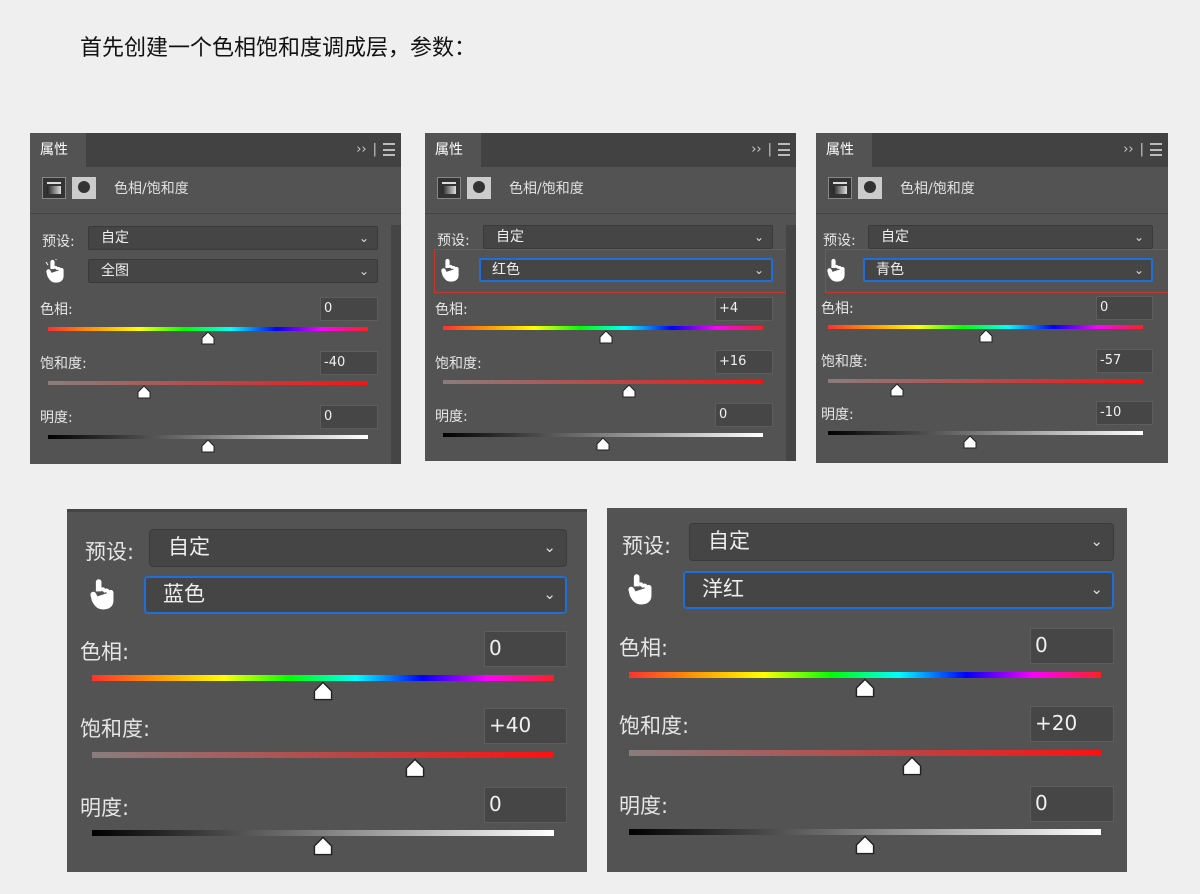 This screenshot has width=1200, height=894. What do you see at coordinates (1072, 724) in the screenshot?
I see `saturation-input: +20` at bounding box center [1072, 724].